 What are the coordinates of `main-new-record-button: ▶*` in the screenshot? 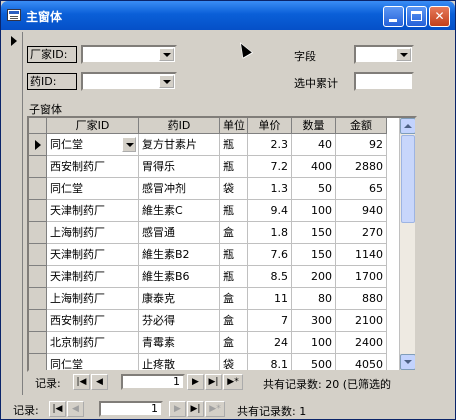 It's located at (215, 409).